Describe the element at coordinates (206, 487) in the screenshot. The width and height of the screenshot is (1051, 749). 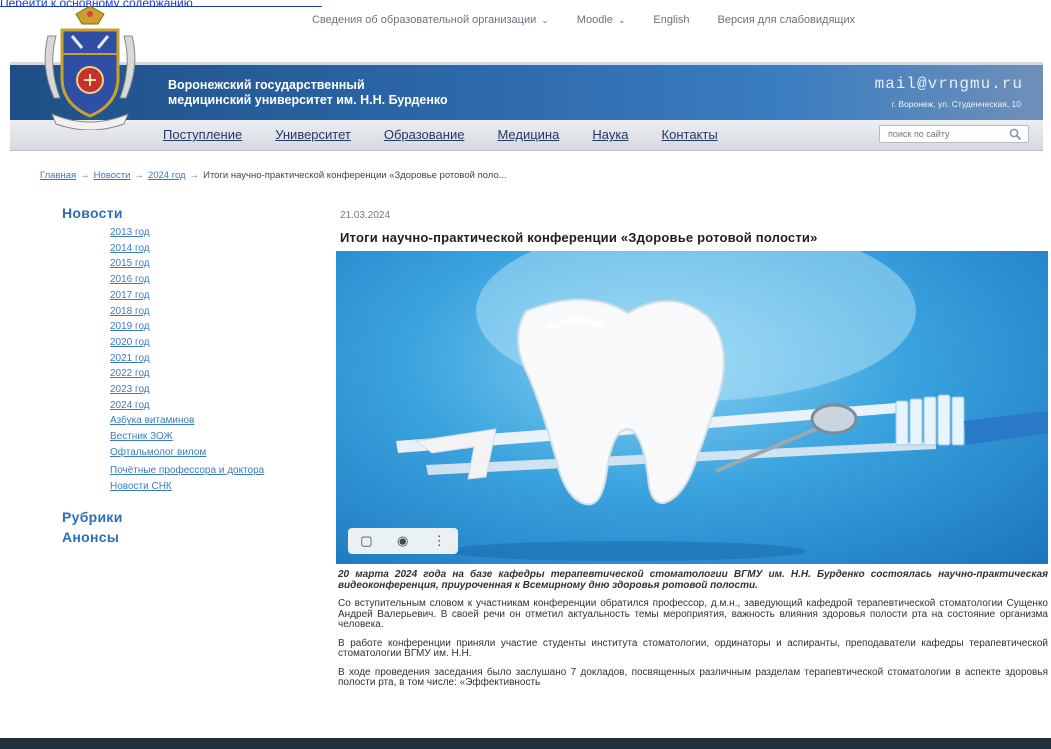
I see `sidebar-item-snk-news: Новости СНК` at that location.